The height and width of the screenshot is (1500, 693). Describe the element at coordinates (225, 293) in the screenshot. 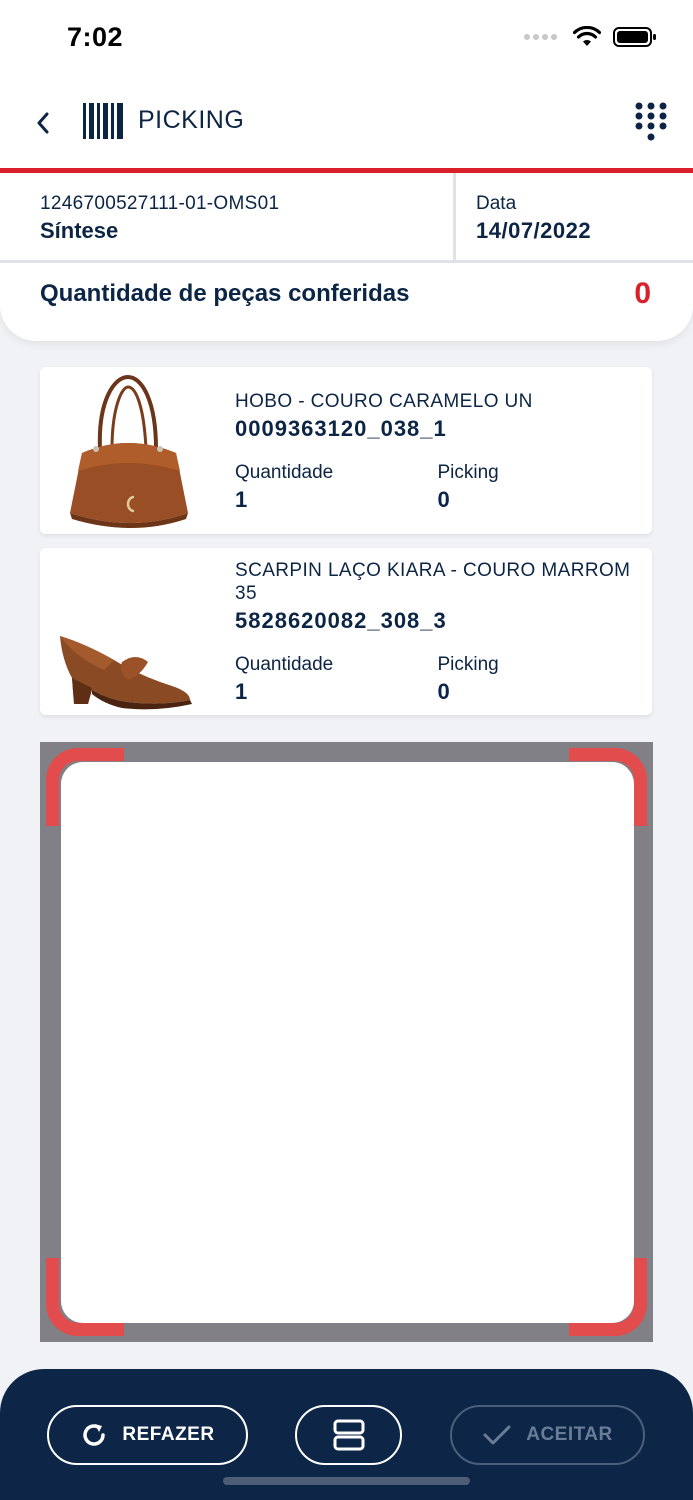

I see `pieces-count-label: Quantidade de peças conferidas` at that location.